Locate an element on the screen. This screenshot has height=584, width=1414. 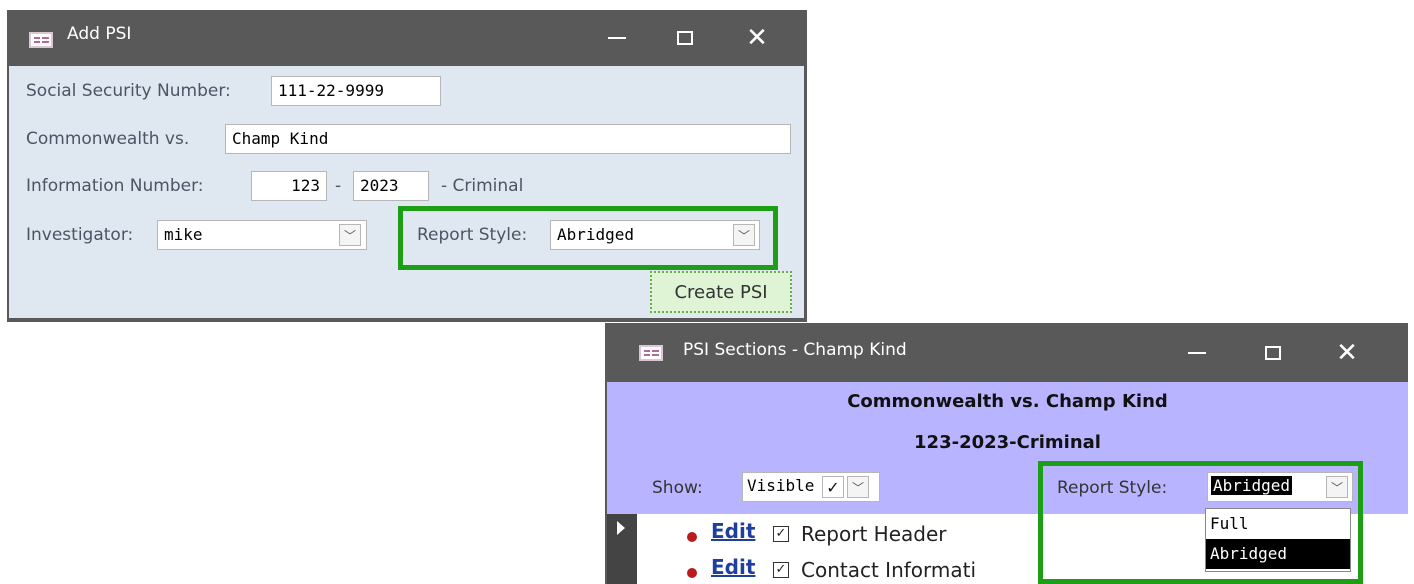
info-number-label: Information Number: is located at coordinates (115, 186).